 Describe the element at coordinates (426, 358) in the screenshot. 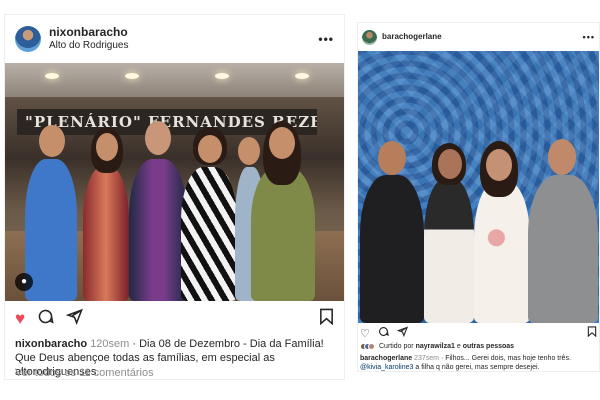

I see `caption-time: 237sem` at that location.